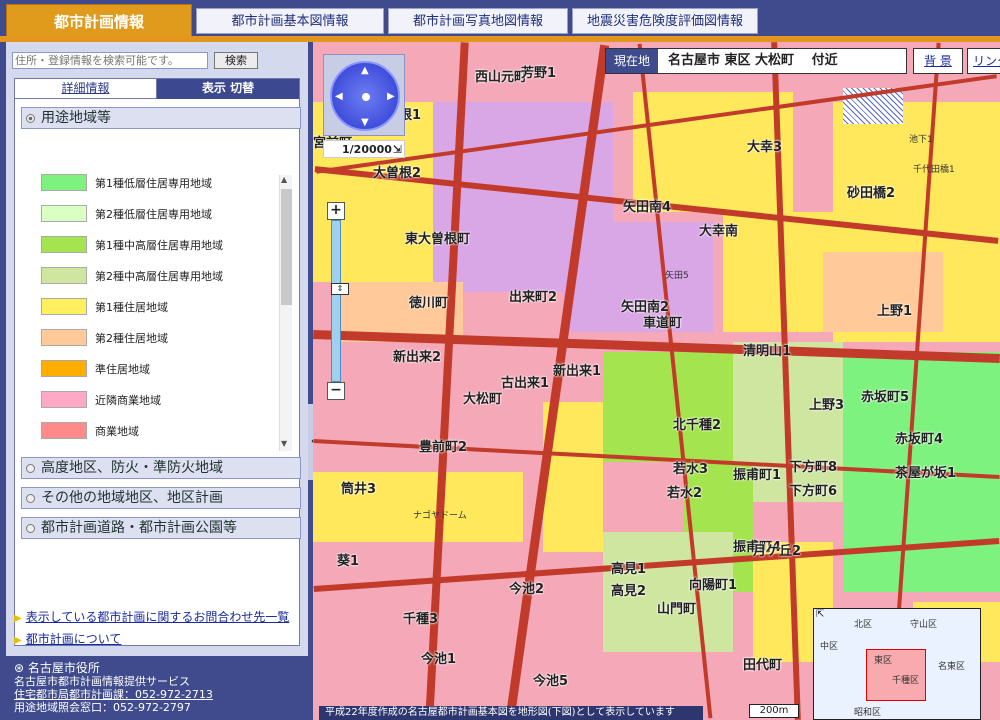 This screenshot has width=1000, height=720. Describe the element at coordinates (290, 21) in the screenshot. I see `tab-base-map-info: 都市計画基本図情報` at that location.